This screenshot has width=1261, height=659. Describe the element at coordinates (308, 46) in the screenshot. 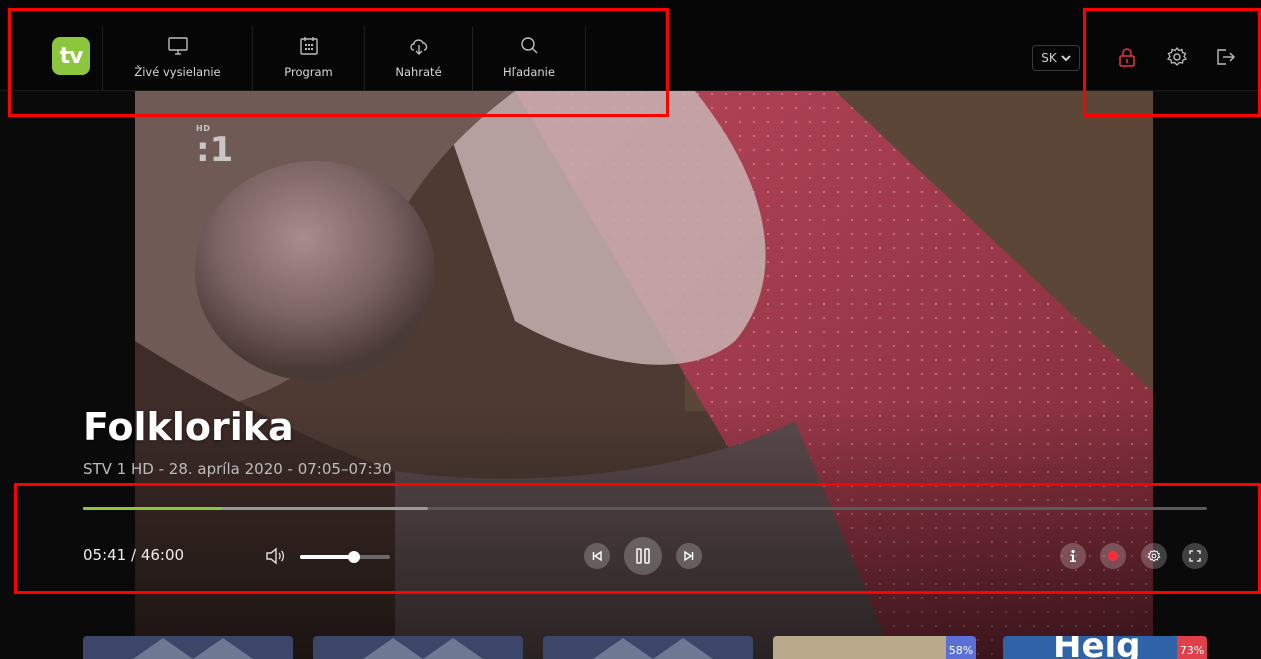

I see `calendar-icon` at that location.